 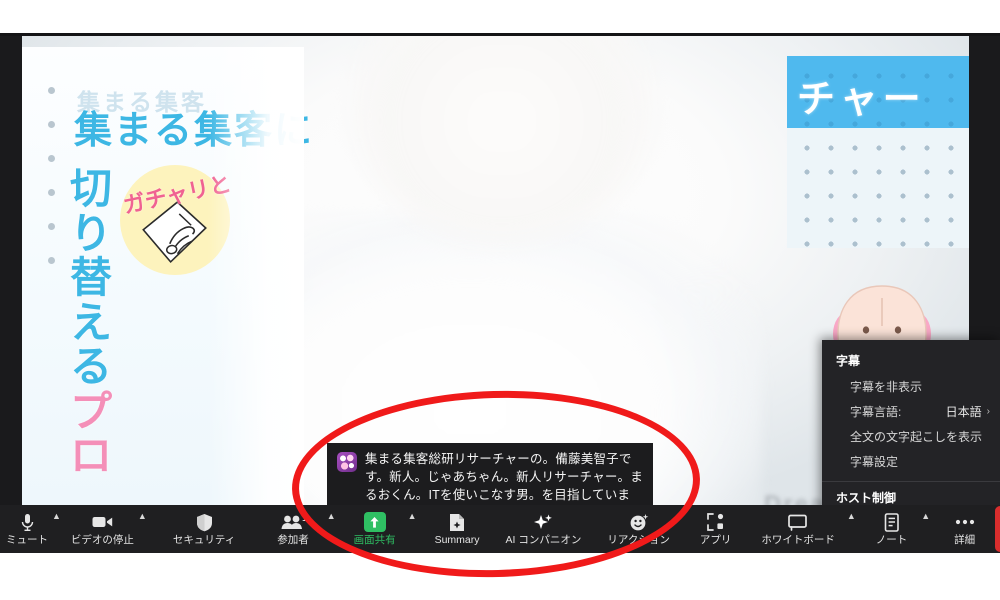 What do you see at coordinates (874, 462) in the screenshot?
I see `menu-item-label: 字幕設定` at bounding box center [874, 462].